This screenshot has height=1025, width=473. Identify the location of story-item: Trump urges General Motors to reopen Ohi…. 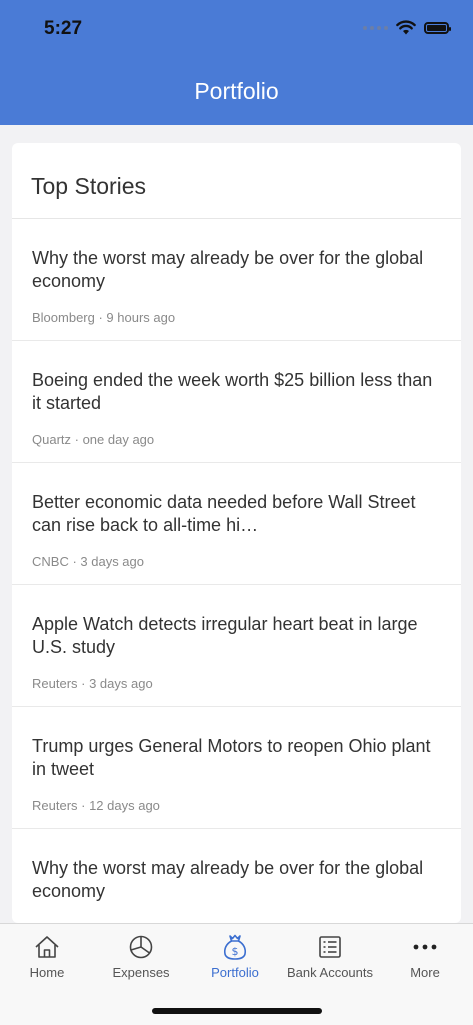
(236, 768).